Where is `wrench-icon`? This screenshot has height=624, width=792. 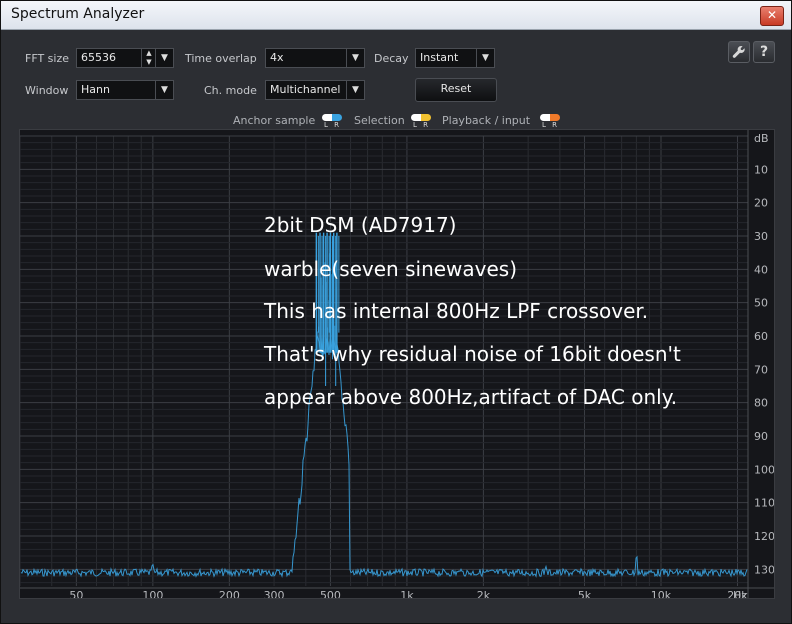
wrench-icon is located at coordinates (738, 51).